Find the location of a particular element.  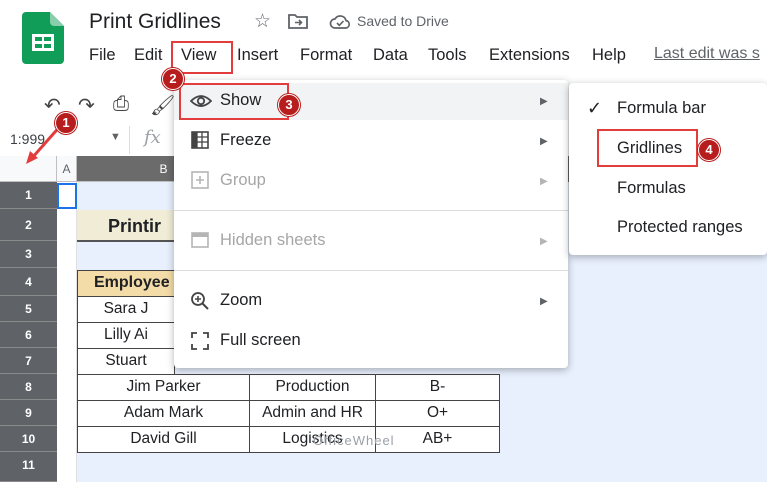

row-header-2: 2 is located at coordinates (28, 225).